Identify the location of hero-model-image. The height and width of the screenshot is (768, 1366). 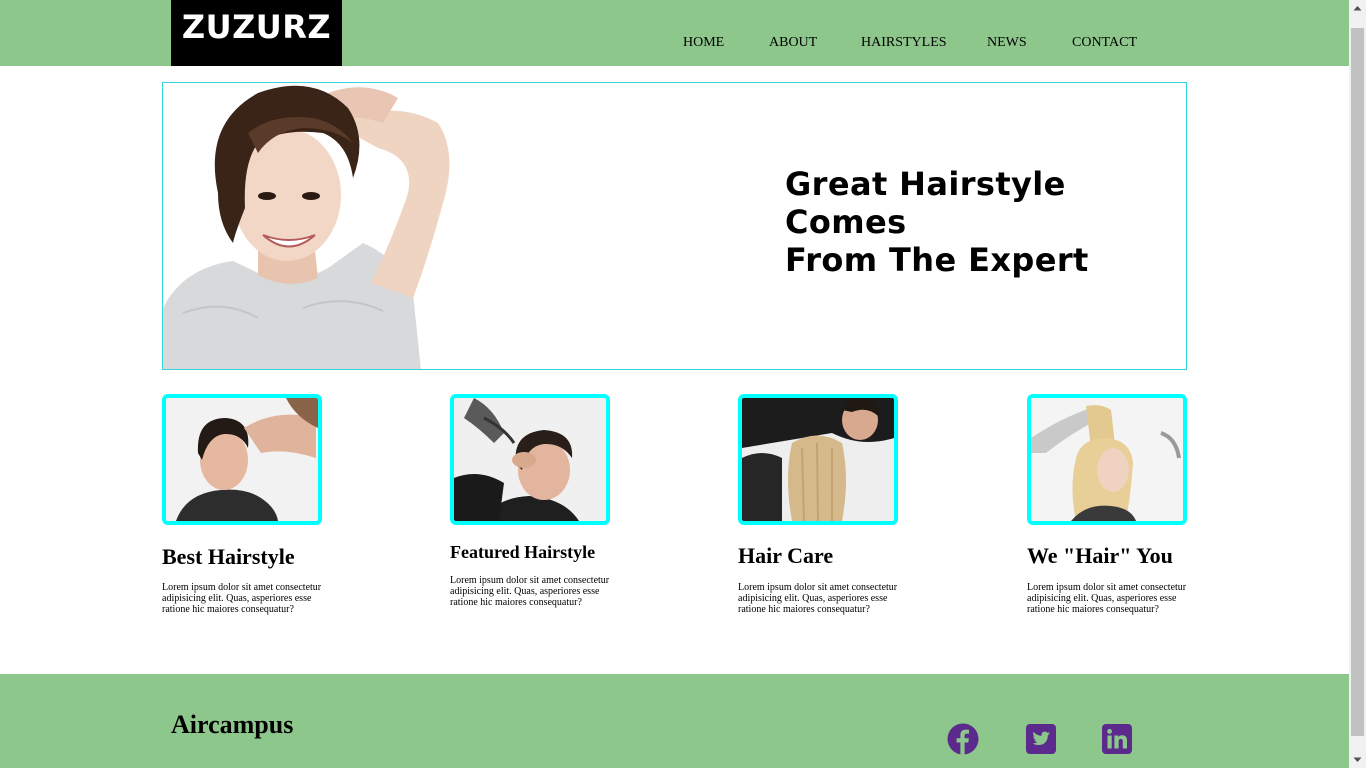
(306, 227).